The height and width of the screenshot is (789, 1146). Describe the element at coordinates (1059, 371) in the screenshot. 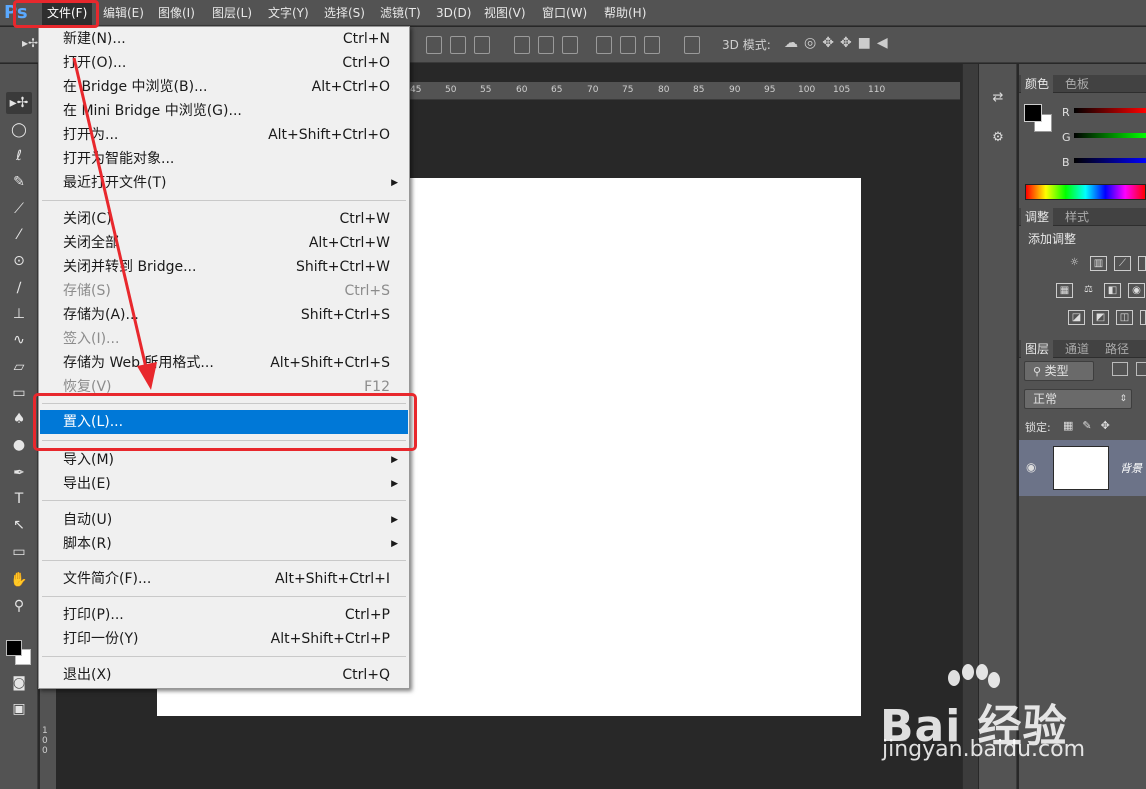

I see `layer-filter-select: ⚲ 类型` at that location.